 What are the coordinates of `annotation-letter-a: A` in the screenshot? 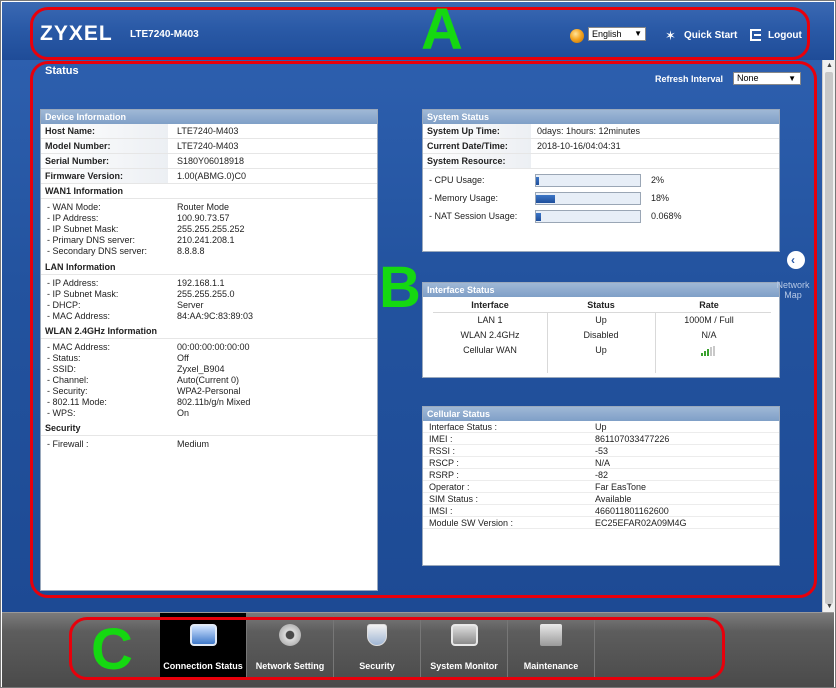 It's located at (442, 31).